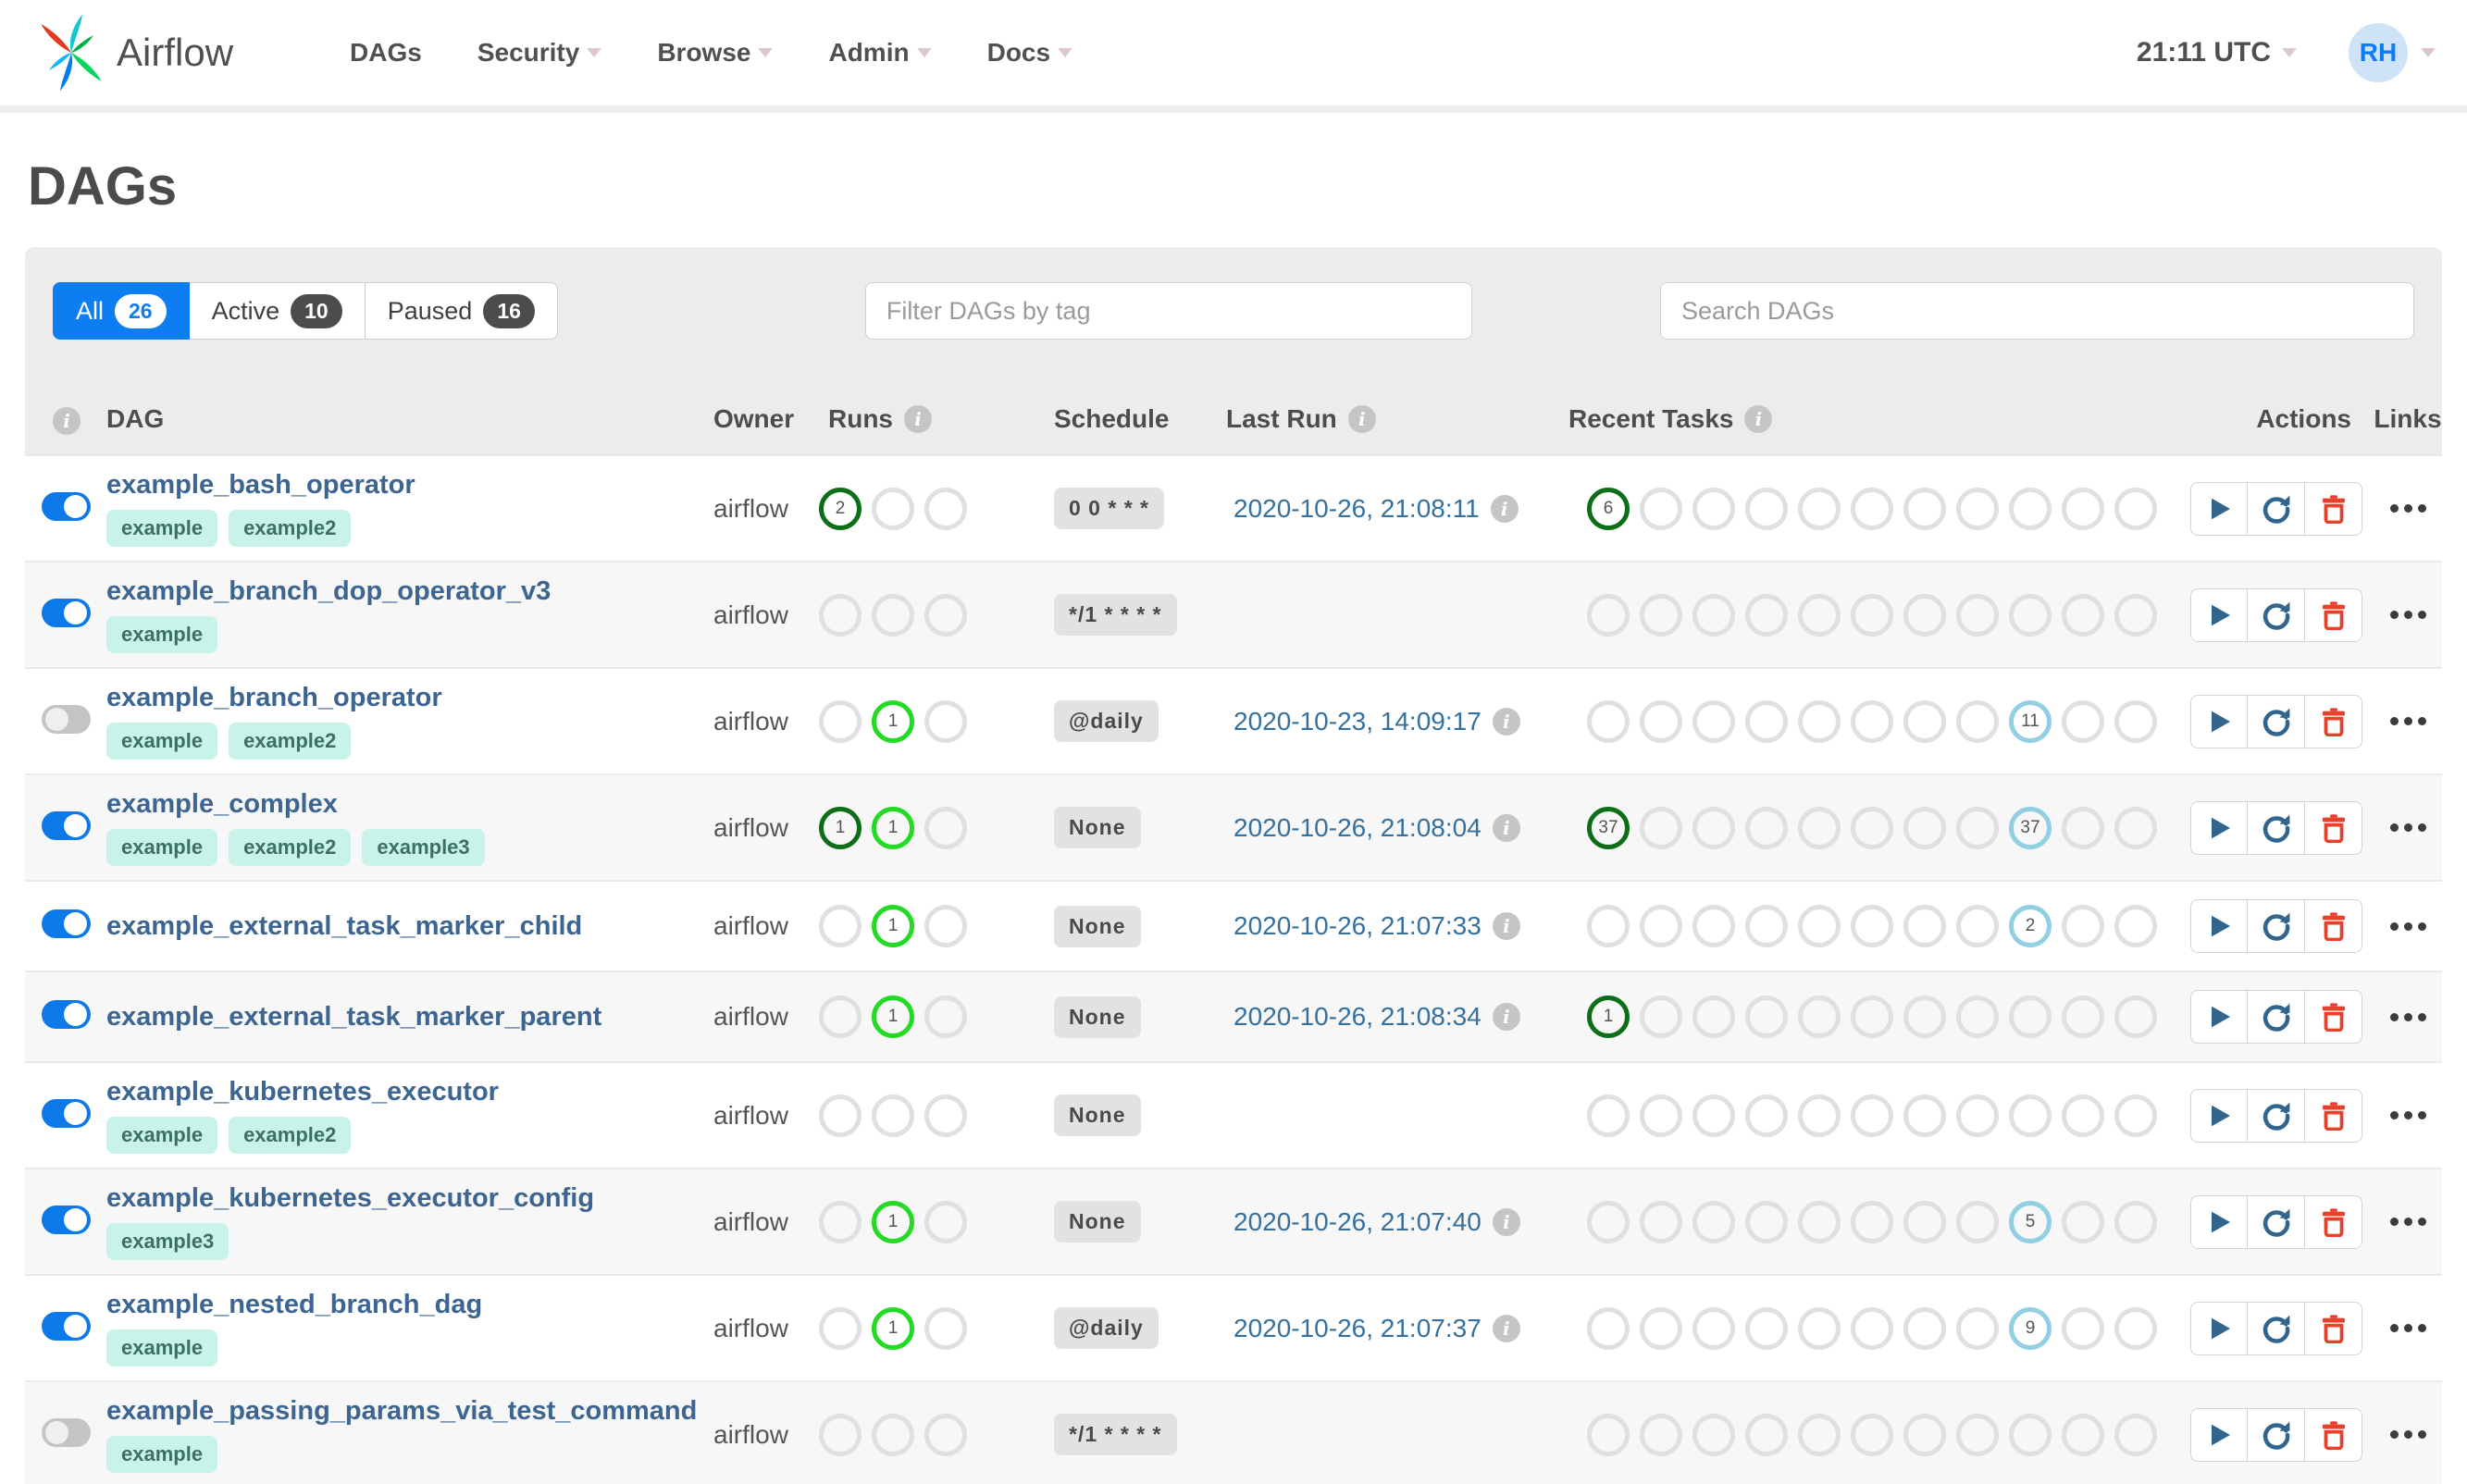  Describe the element at coordinates (1608, 827) in the screenshot. I see `task-state-circle-success: 37` at that location.